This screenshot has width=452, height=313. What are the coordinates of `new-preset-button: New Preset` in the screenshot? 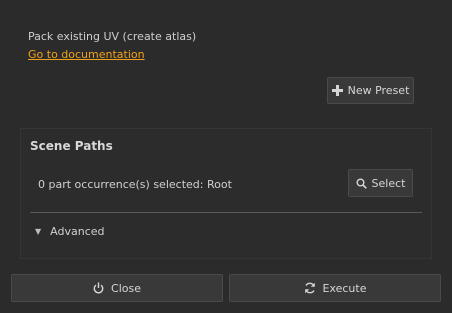 It's located at (370, 90).